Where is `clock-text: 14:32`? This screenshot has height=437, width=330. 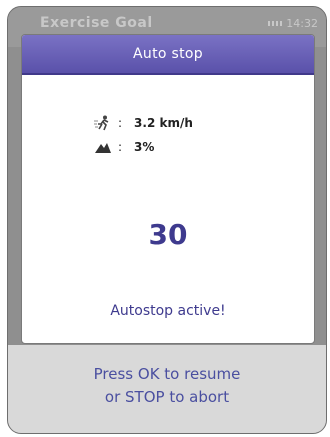
clock-text: 14:32 is located at coordinates (302, 23).